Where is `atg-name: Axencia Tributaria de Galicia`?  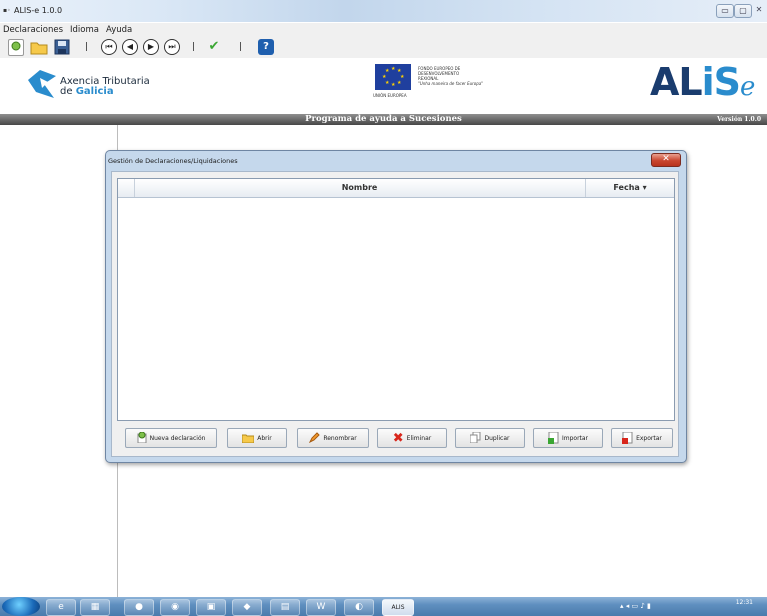 atg-name: Axencia Tributaria de Galicia is located at coordinates (105, 87).